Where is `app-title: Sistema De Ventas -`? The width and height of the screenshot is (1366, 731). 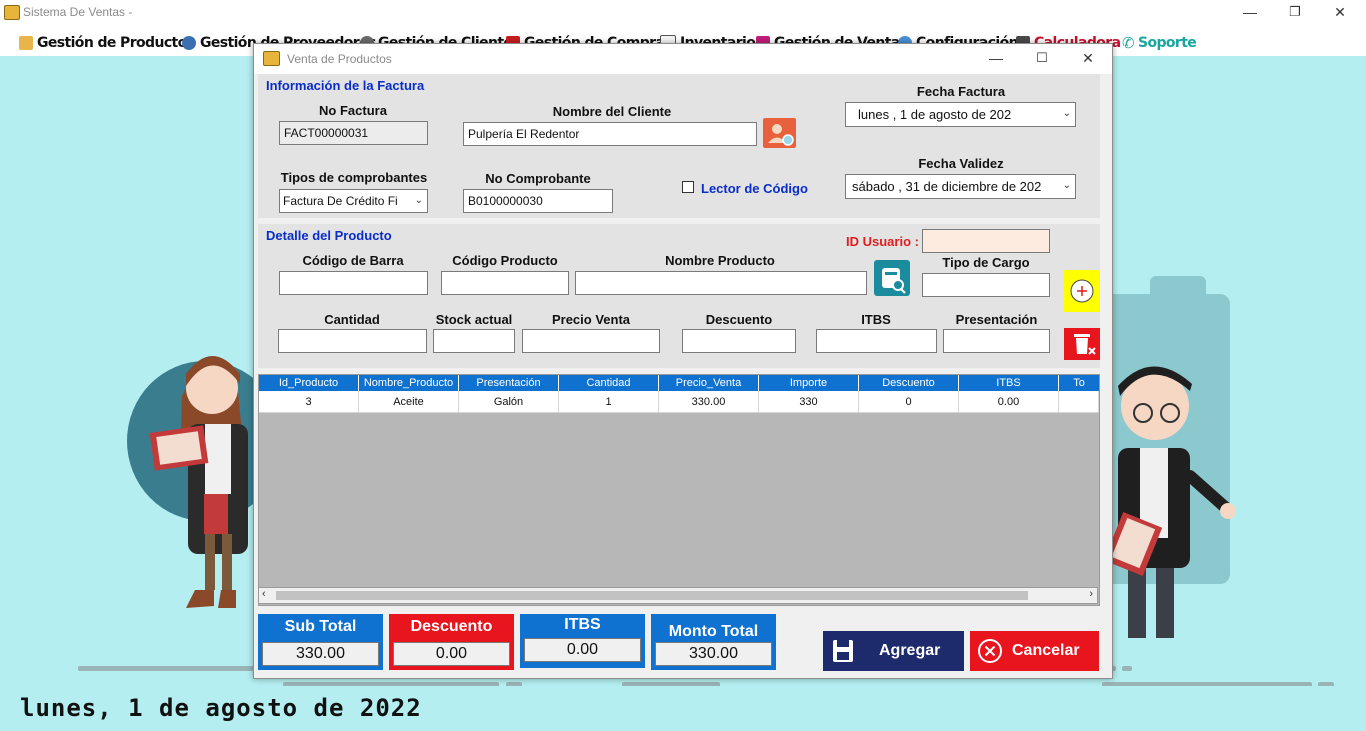
app-title: Sistema De Ventas - is located at coordinates (78, 12).